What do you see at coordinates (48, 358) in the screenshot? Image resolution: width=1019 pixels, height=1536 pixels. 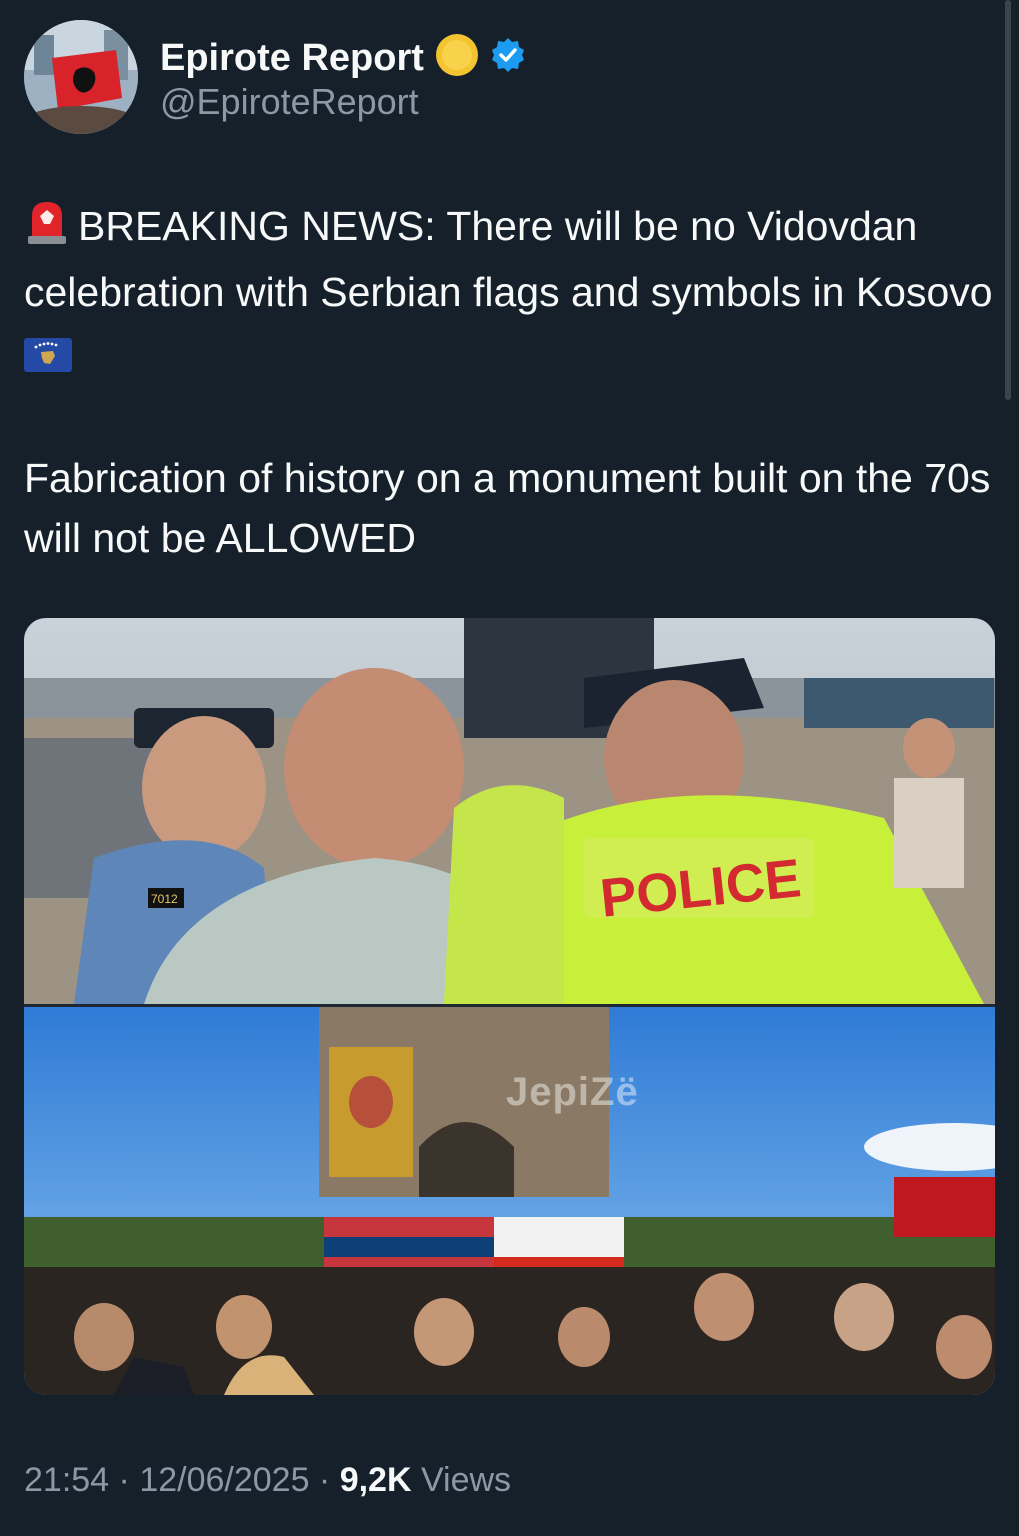 I see `kosovo-flag-icon` at bounding box center [48, 358].